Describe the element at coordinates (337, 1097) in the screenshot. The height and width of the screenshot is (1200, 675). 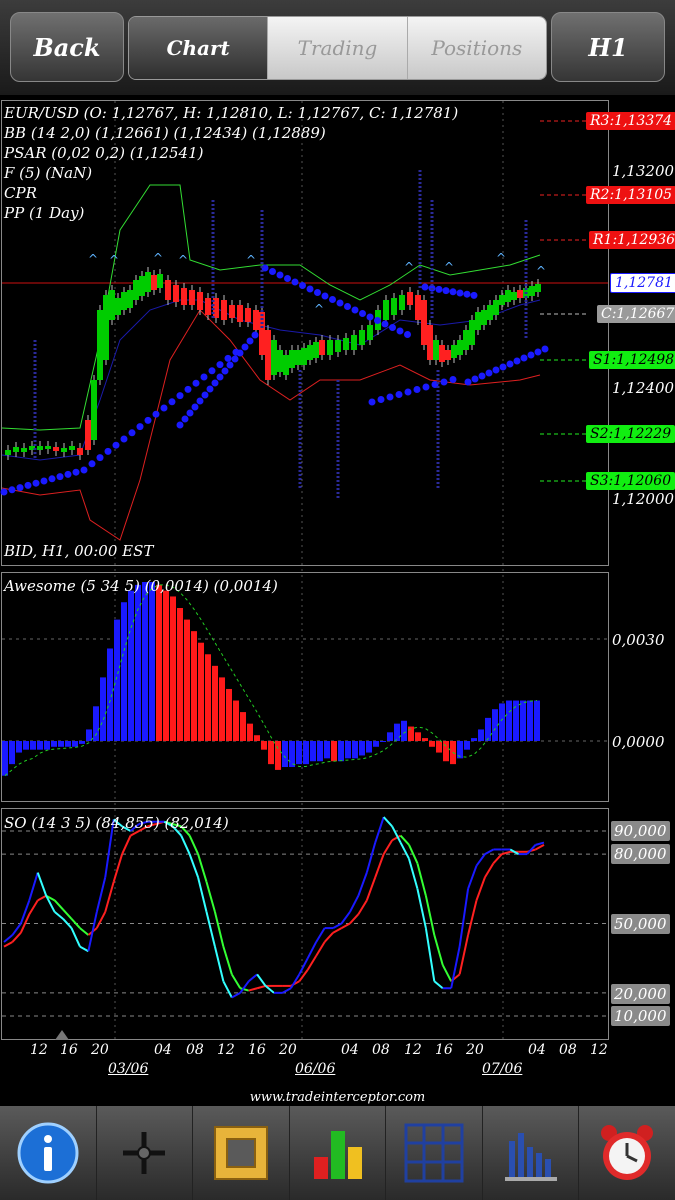
I see `footer-url: www.tradeinterceptor.com` at that location.